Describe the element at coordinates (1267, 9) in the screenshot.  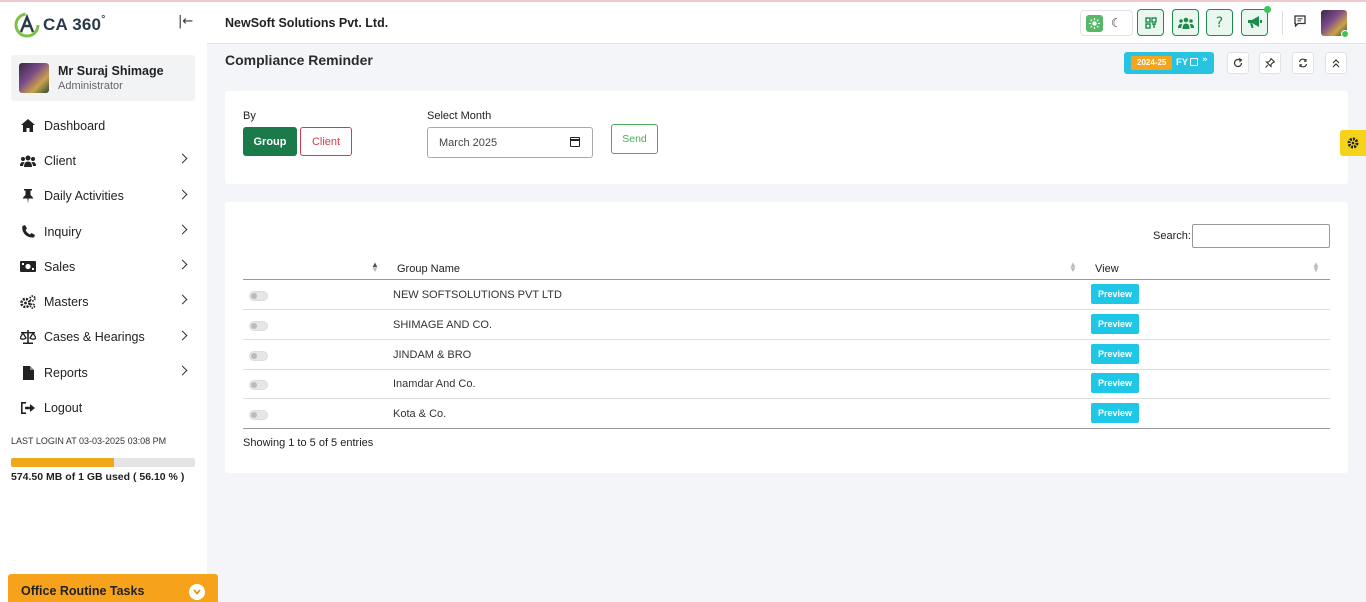
I see `notification-dot` at that location.